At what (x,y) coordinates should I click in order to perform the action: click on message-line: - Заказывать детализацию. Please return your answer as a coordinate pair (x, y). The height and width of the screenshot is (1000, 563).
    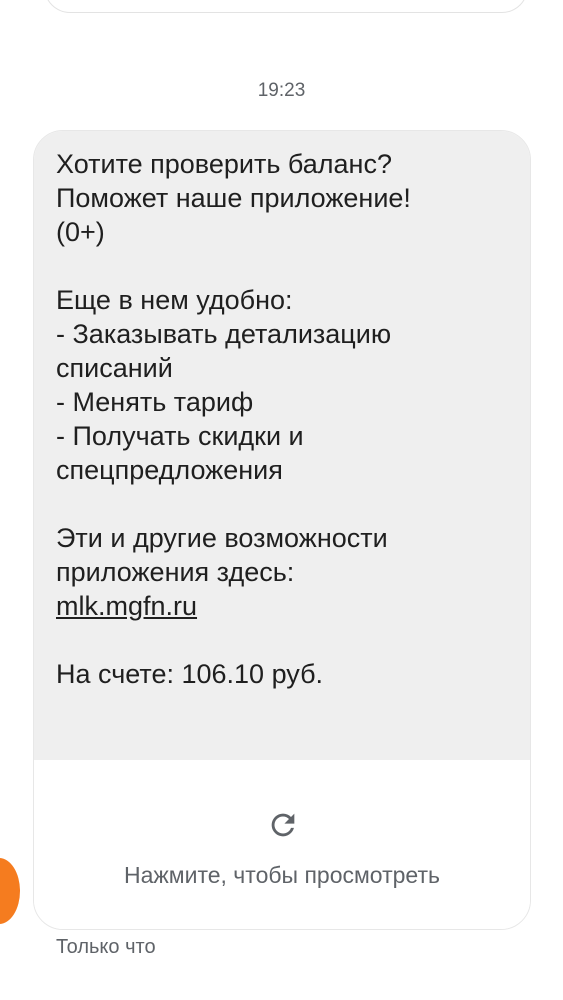
    Looking at the image, I should click on (224, 334).